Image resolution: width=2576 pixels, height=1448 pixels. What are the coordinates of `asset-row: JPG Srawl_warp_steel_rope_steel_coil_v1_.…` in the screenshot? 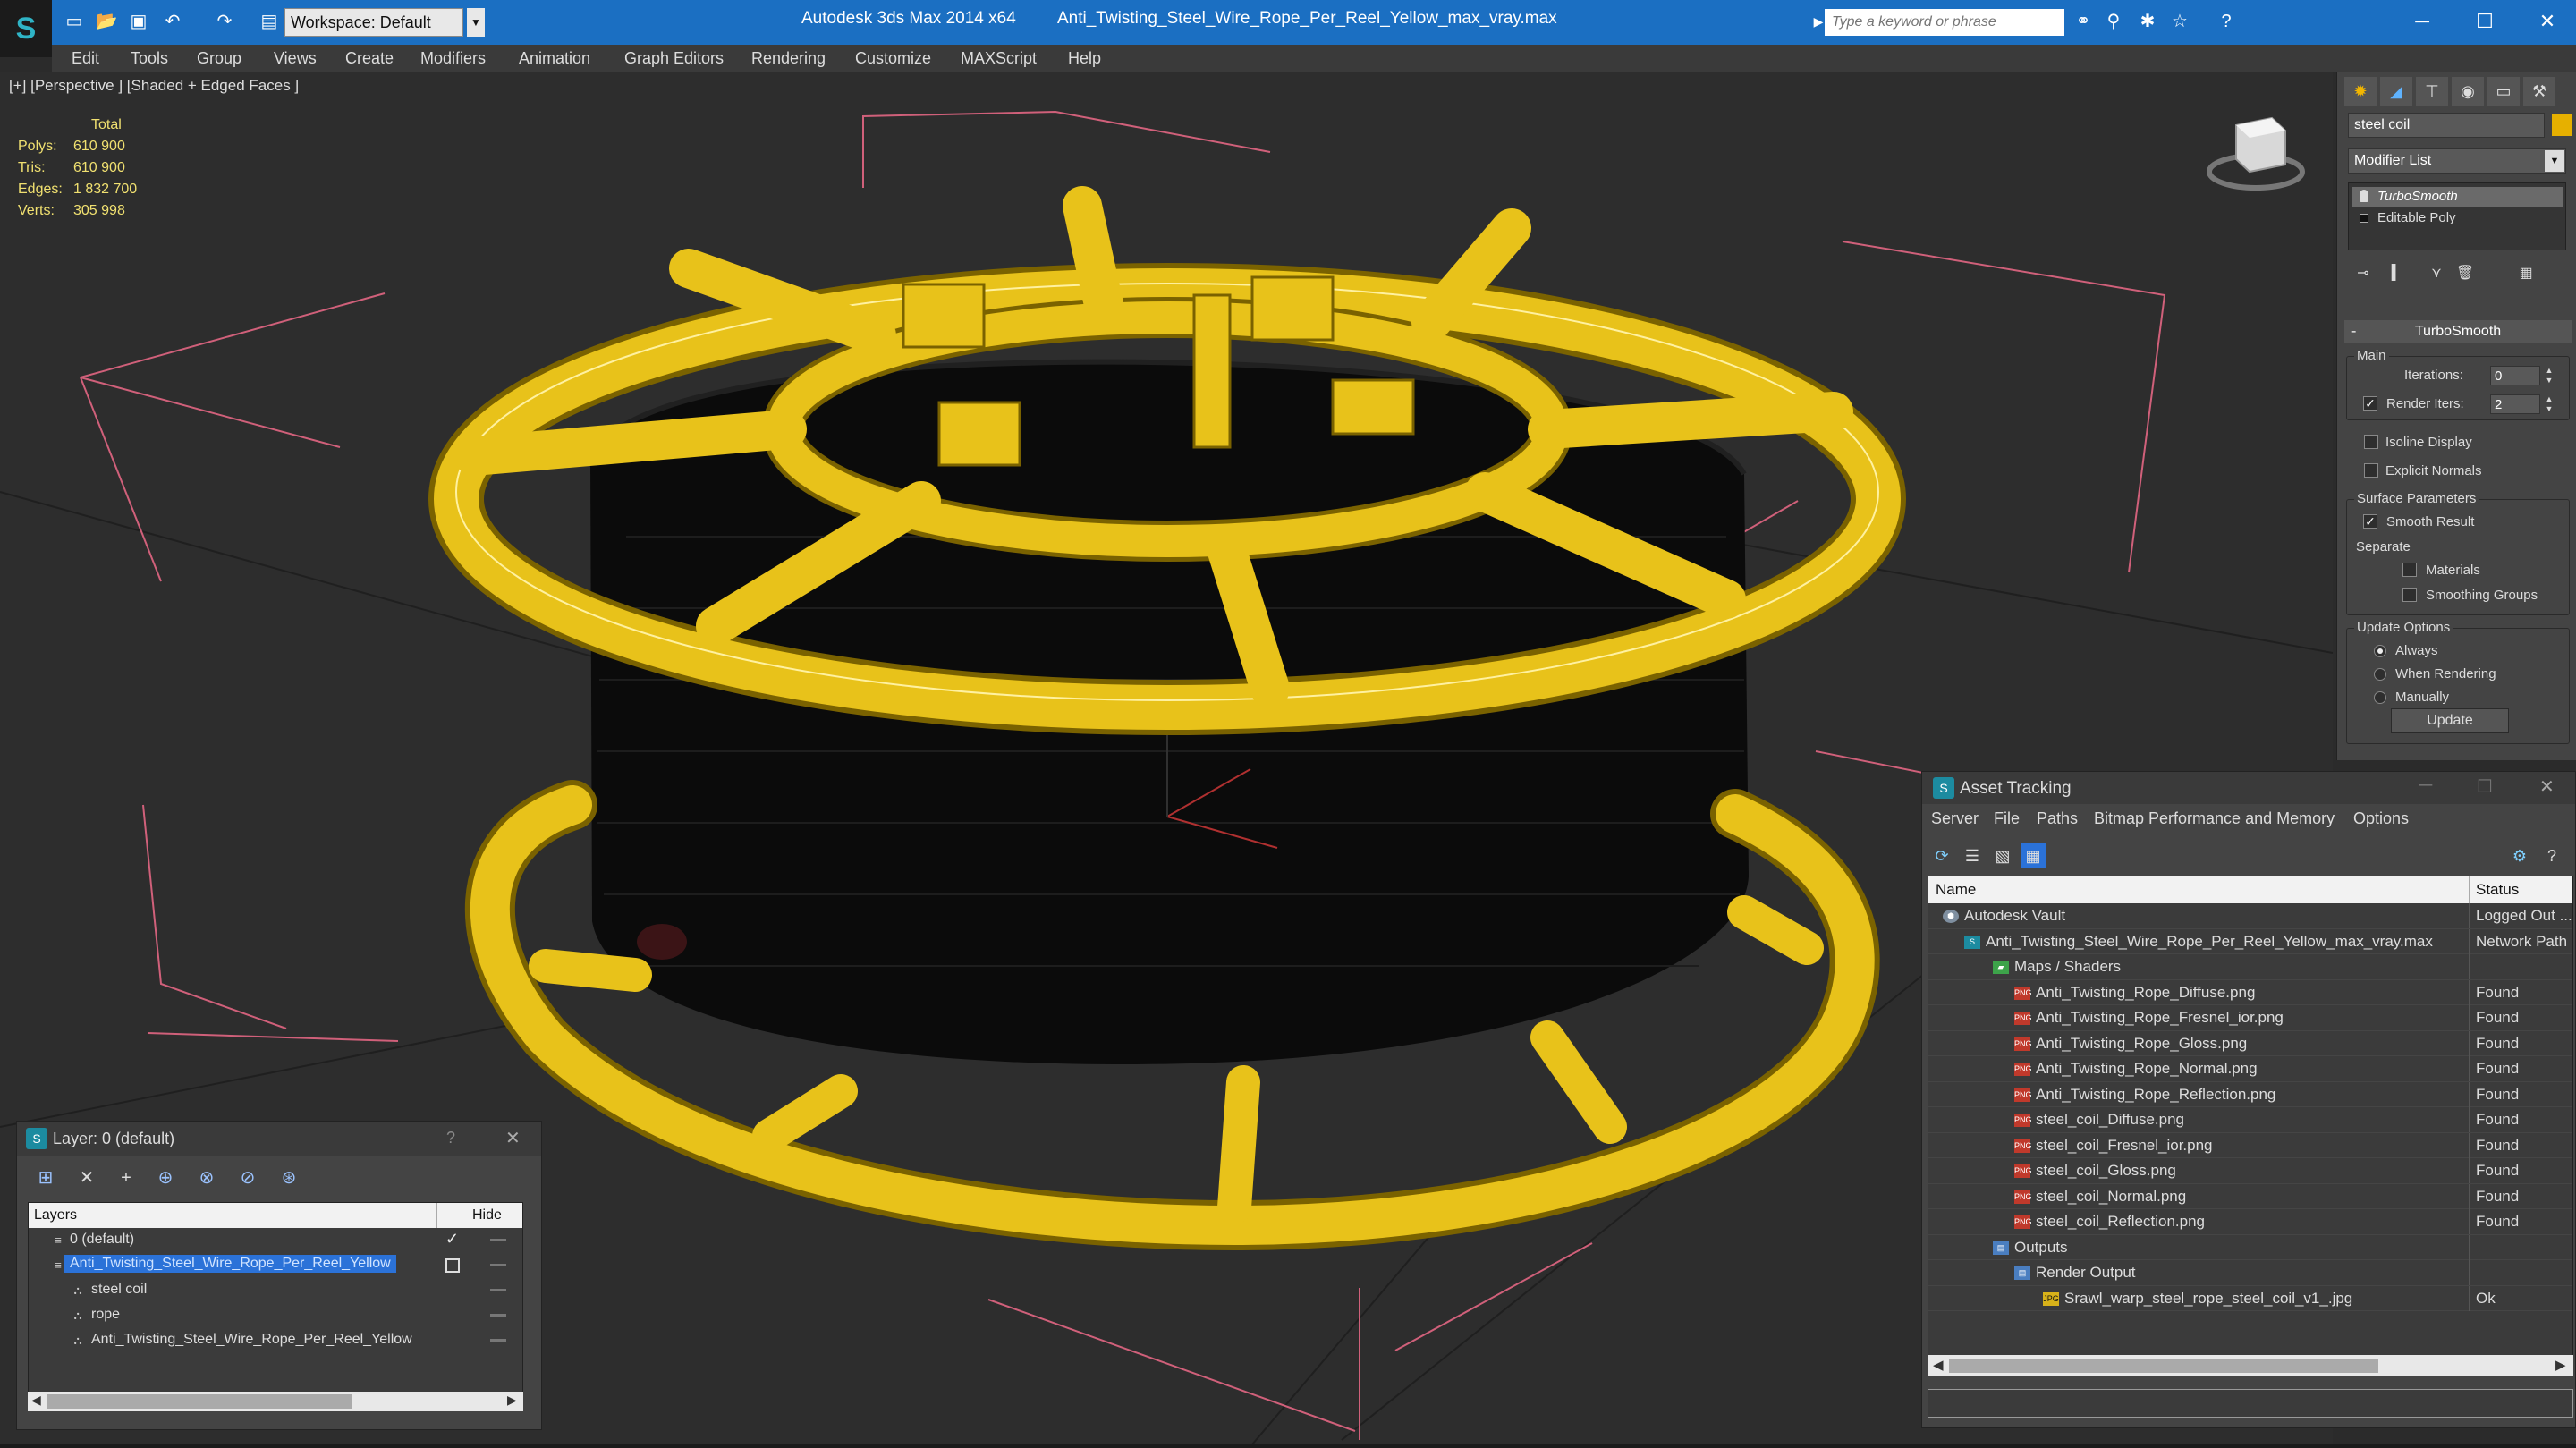 It's located at (2250, 1298).